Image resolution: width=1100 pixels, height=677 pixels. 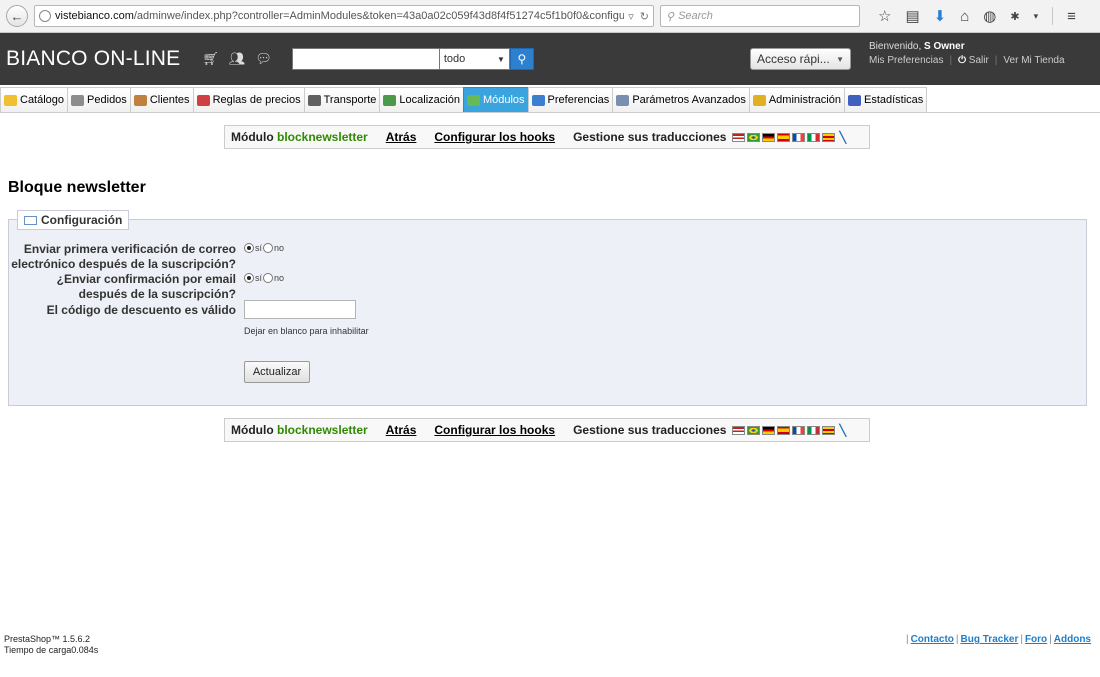 What do you see at coordinates (42, 100) in the screenshot?
I see `tab-label: Catálogo` at bounding box center [42, 100].